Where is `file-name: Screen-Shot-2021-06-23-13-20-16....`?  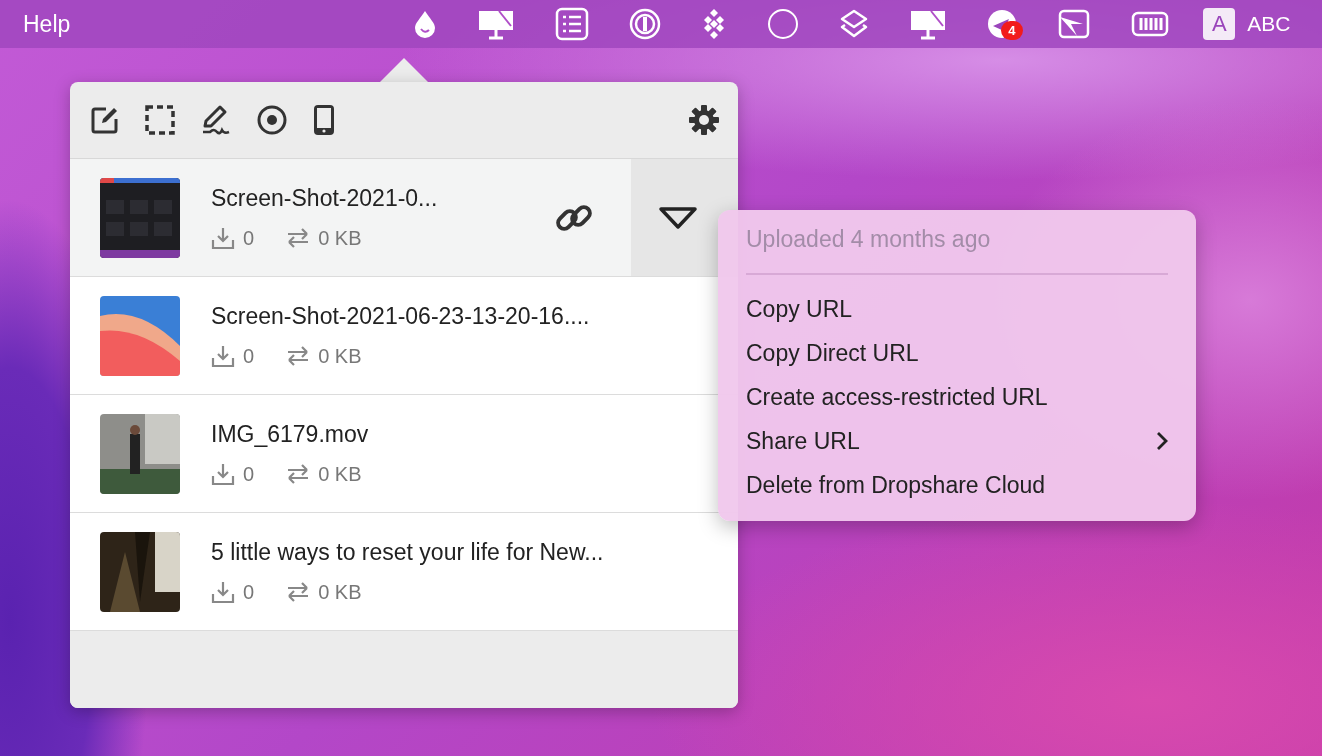 file-name: Screen-Shot-2021-06-23-13-20-16.... is located at coordinates (400, 316).